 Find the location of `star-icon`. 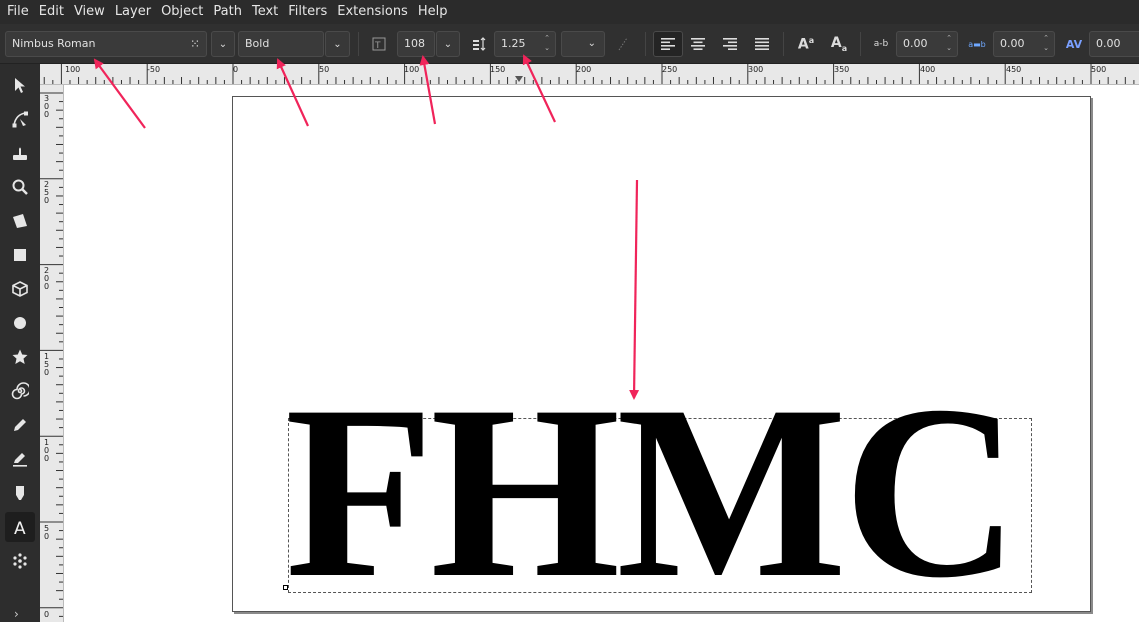

star-icon is located at coordinates (20, 356).